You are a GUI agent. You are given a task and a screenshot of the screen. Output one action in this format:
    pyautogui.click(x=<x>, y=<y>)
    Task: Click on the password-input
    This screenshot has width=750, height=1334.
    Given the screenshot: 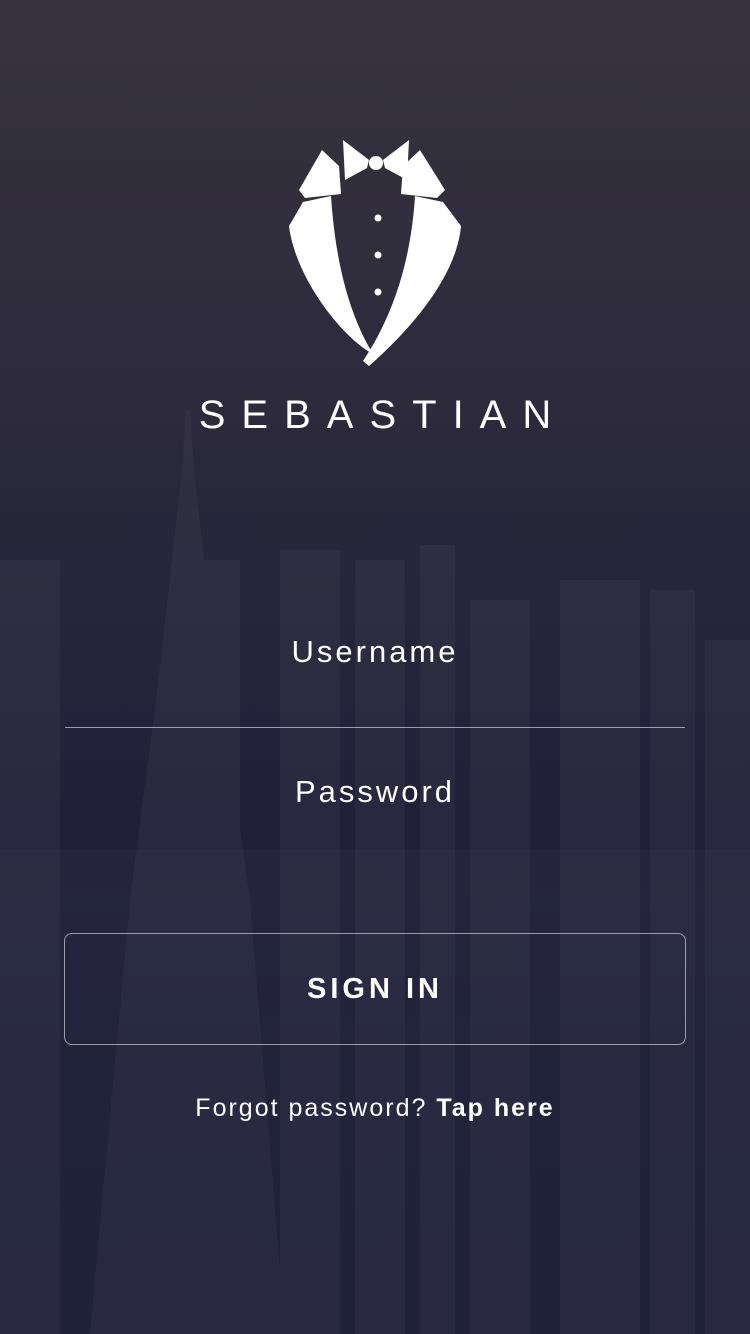 What is the action you would take?
    pyautogui.click(x=375, y=792)
    